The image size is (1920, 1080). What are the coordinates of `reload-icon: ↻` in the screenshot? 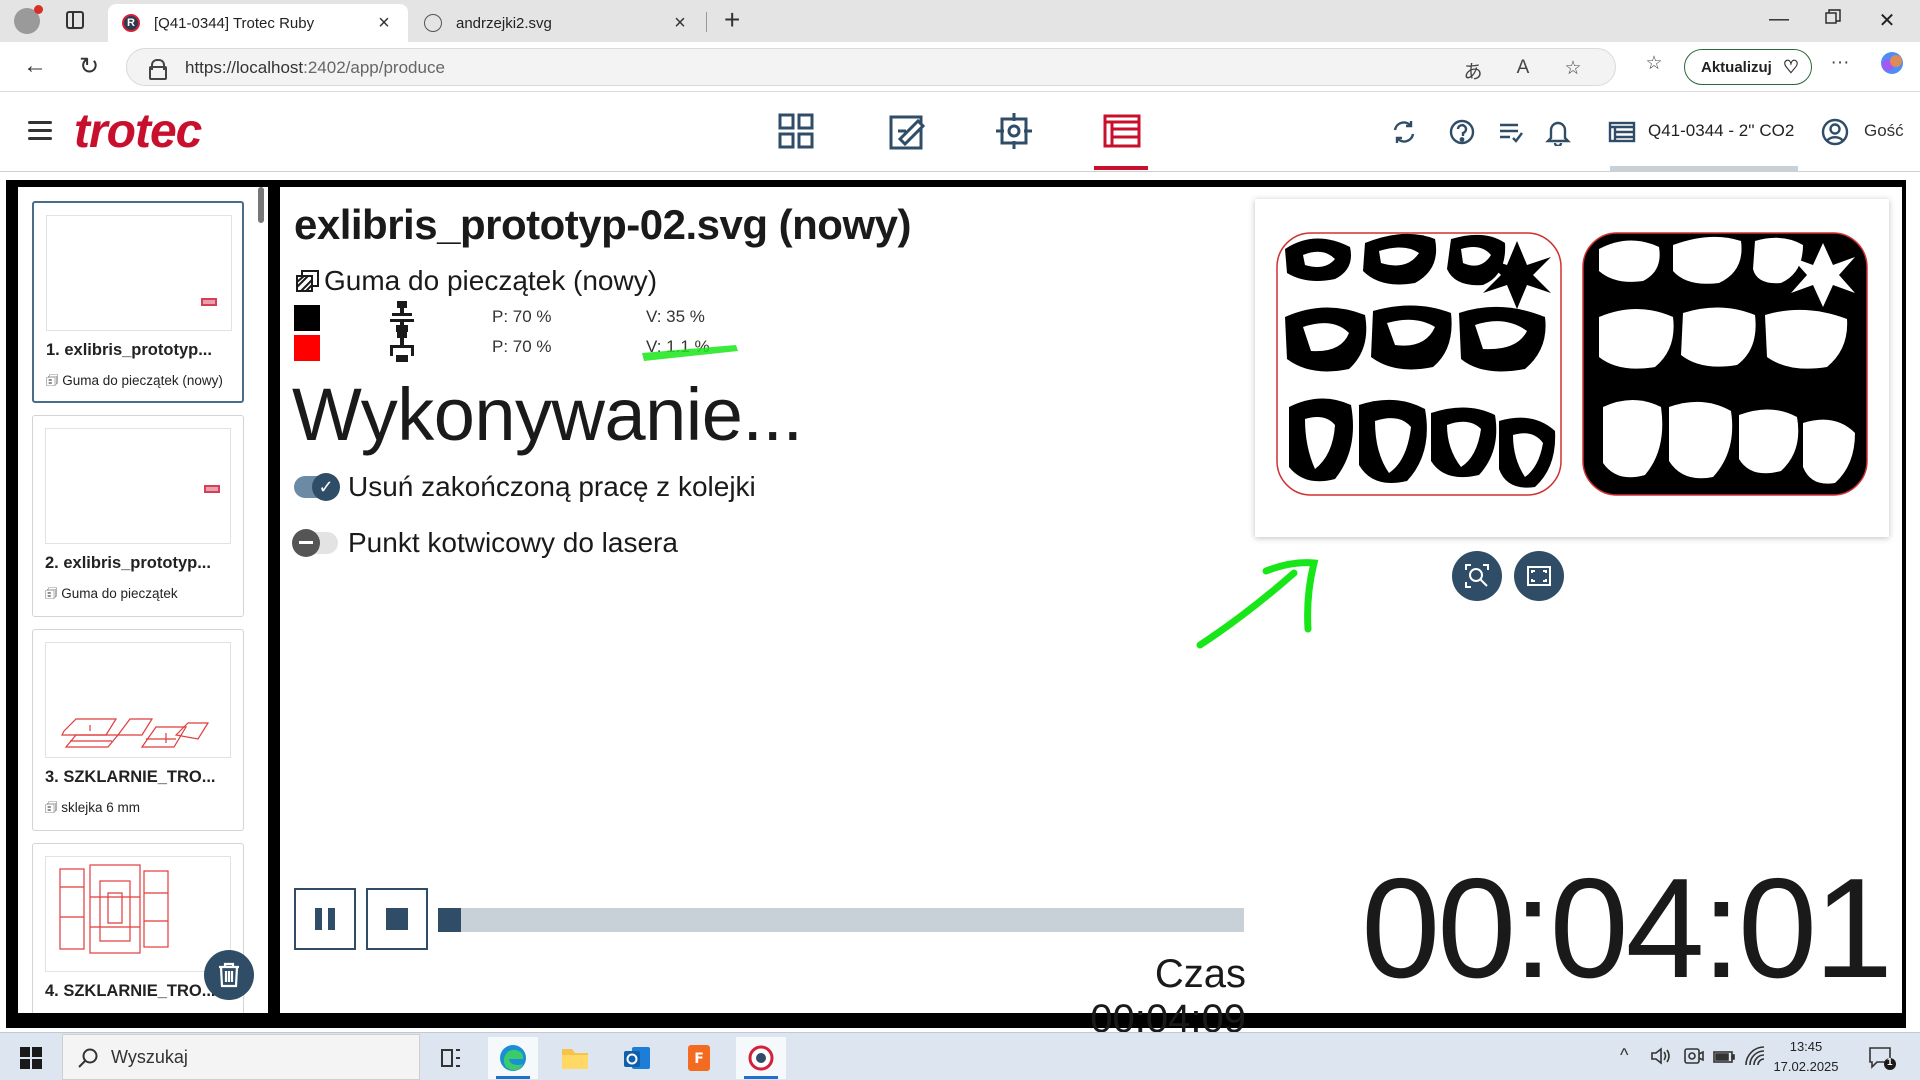 It's located at (89, 66).